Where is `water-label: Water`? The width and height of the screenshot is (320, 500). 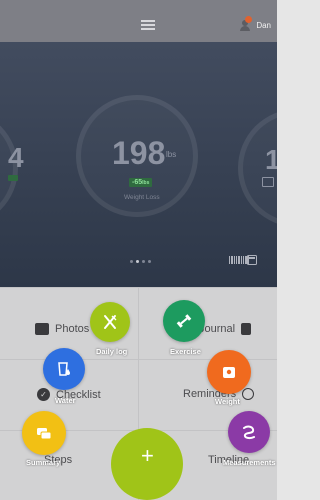 water-label: Water is located at coordinates (65, 400).